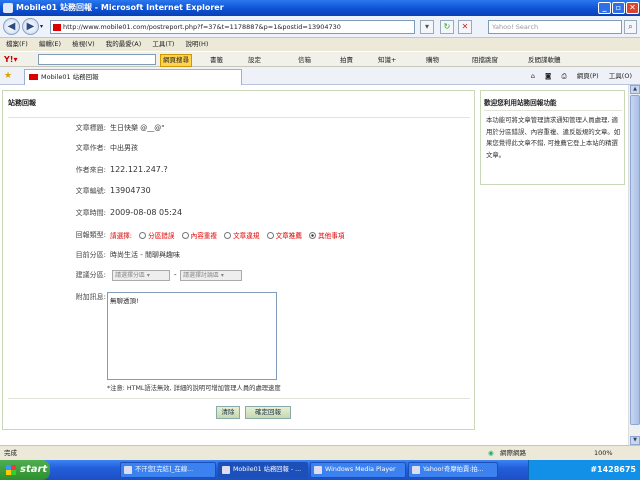 This screenshot has height=480, width=640. What do you see at coordinates (97, 59) in the screenshot?
I see `yahoo-toolbar-search` at bounding box center [97, 59].